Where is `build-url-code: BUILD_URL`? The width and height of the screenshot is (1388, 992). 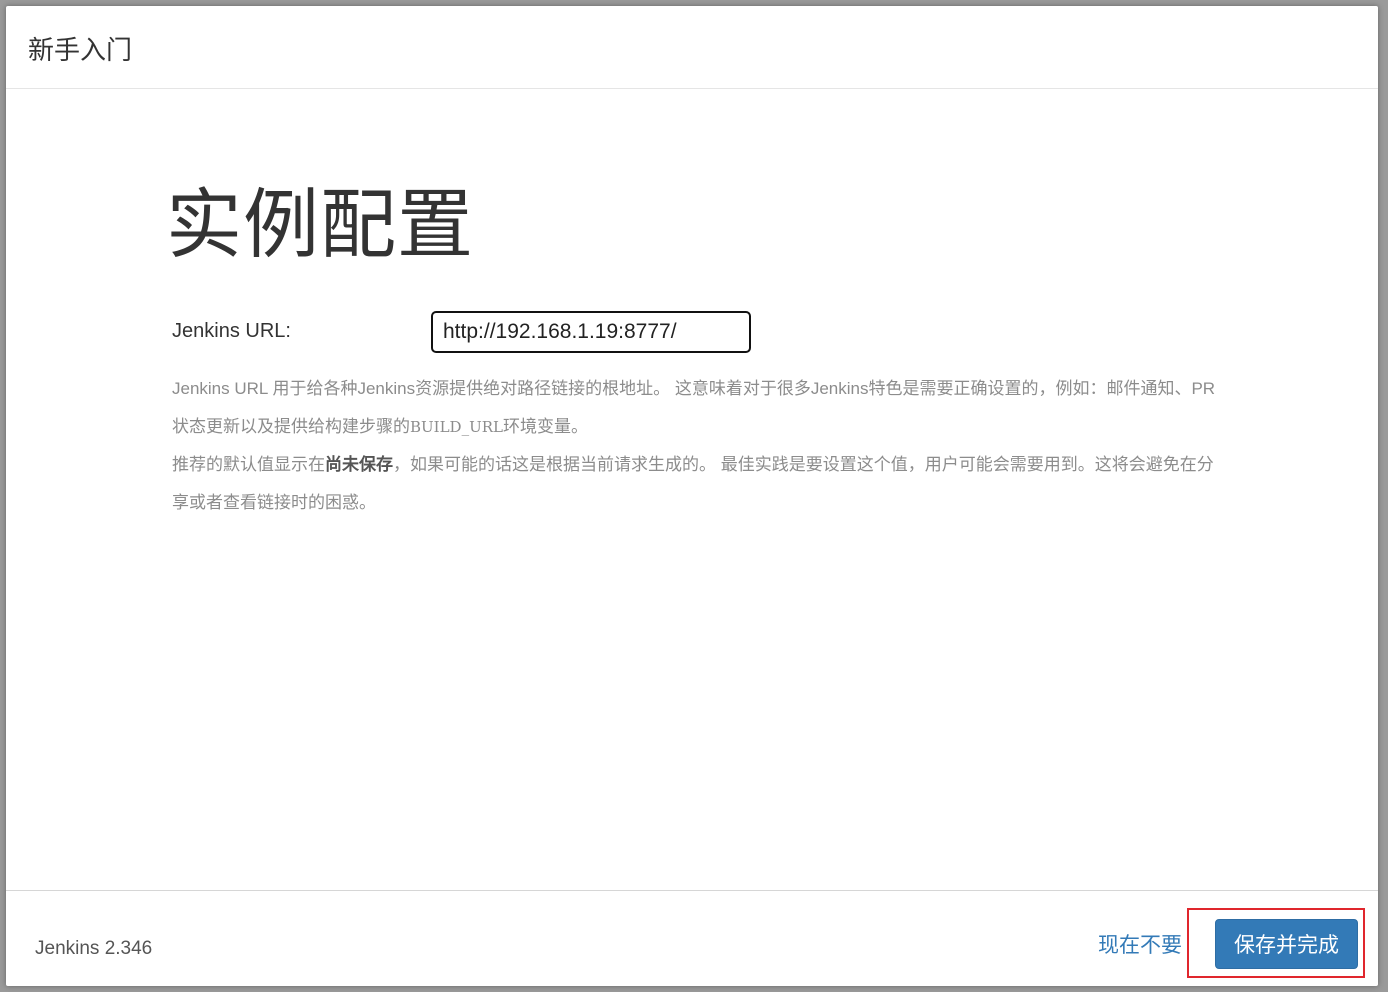 build-url-code: BUILD_URL is located at coordinates (456, 427).